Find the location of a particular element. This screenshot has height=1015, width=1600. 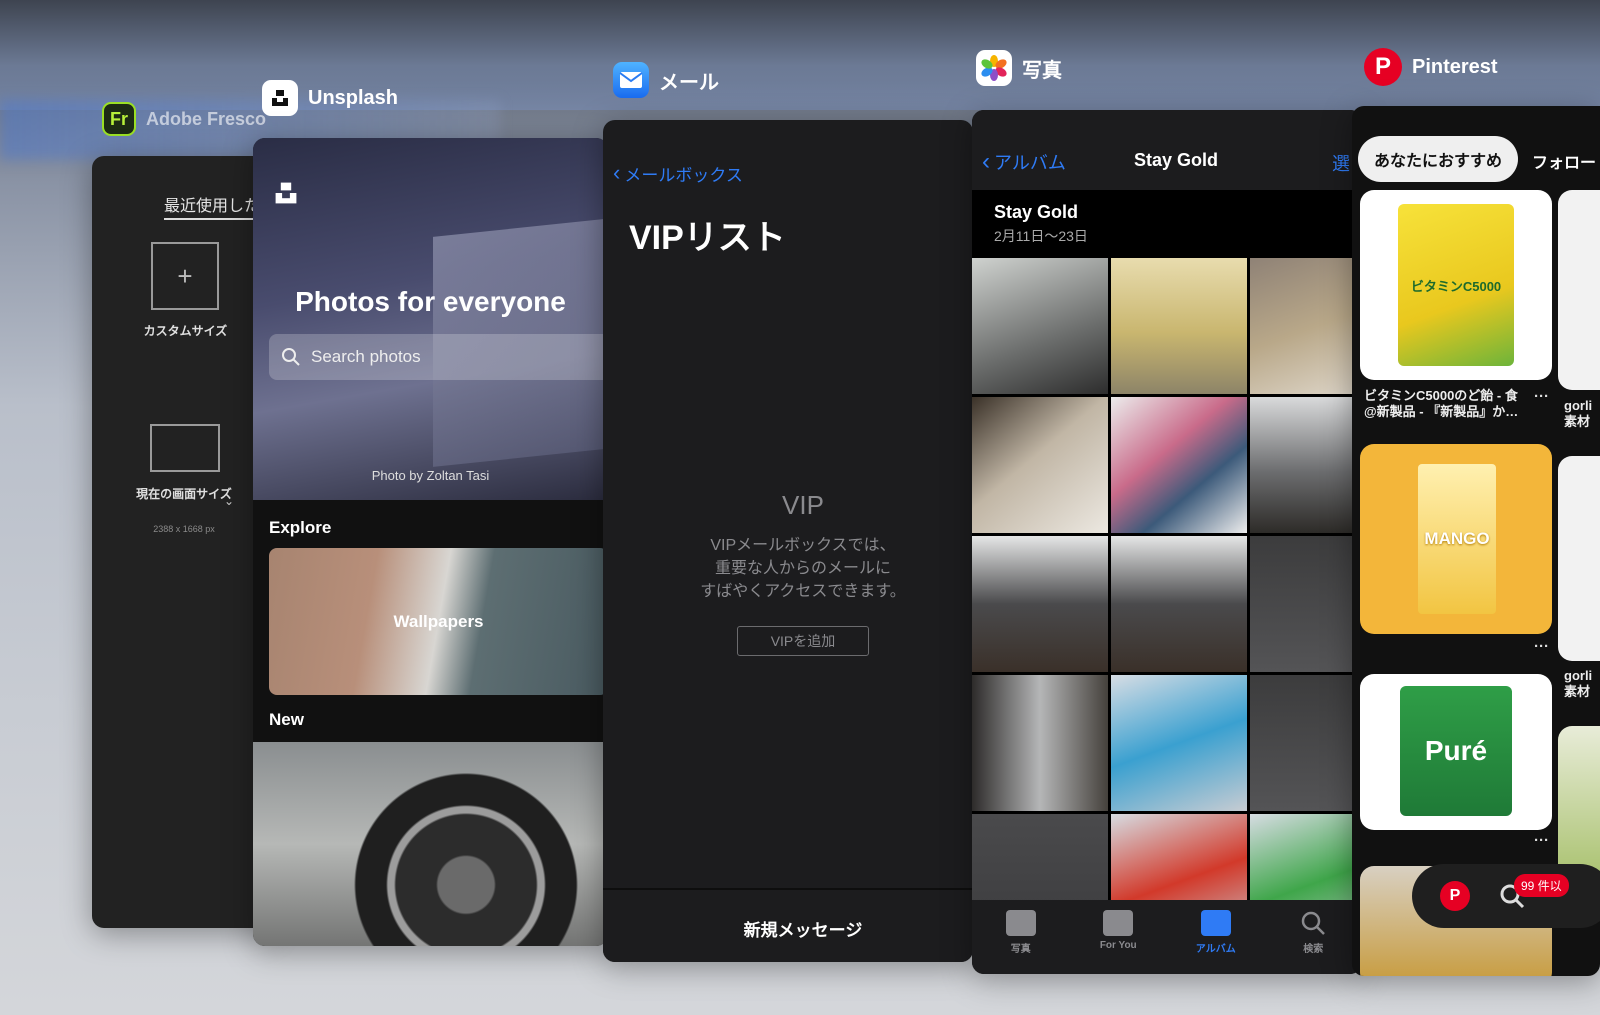

pin-product-text: MANGO is located at coordinates (1457, 538).